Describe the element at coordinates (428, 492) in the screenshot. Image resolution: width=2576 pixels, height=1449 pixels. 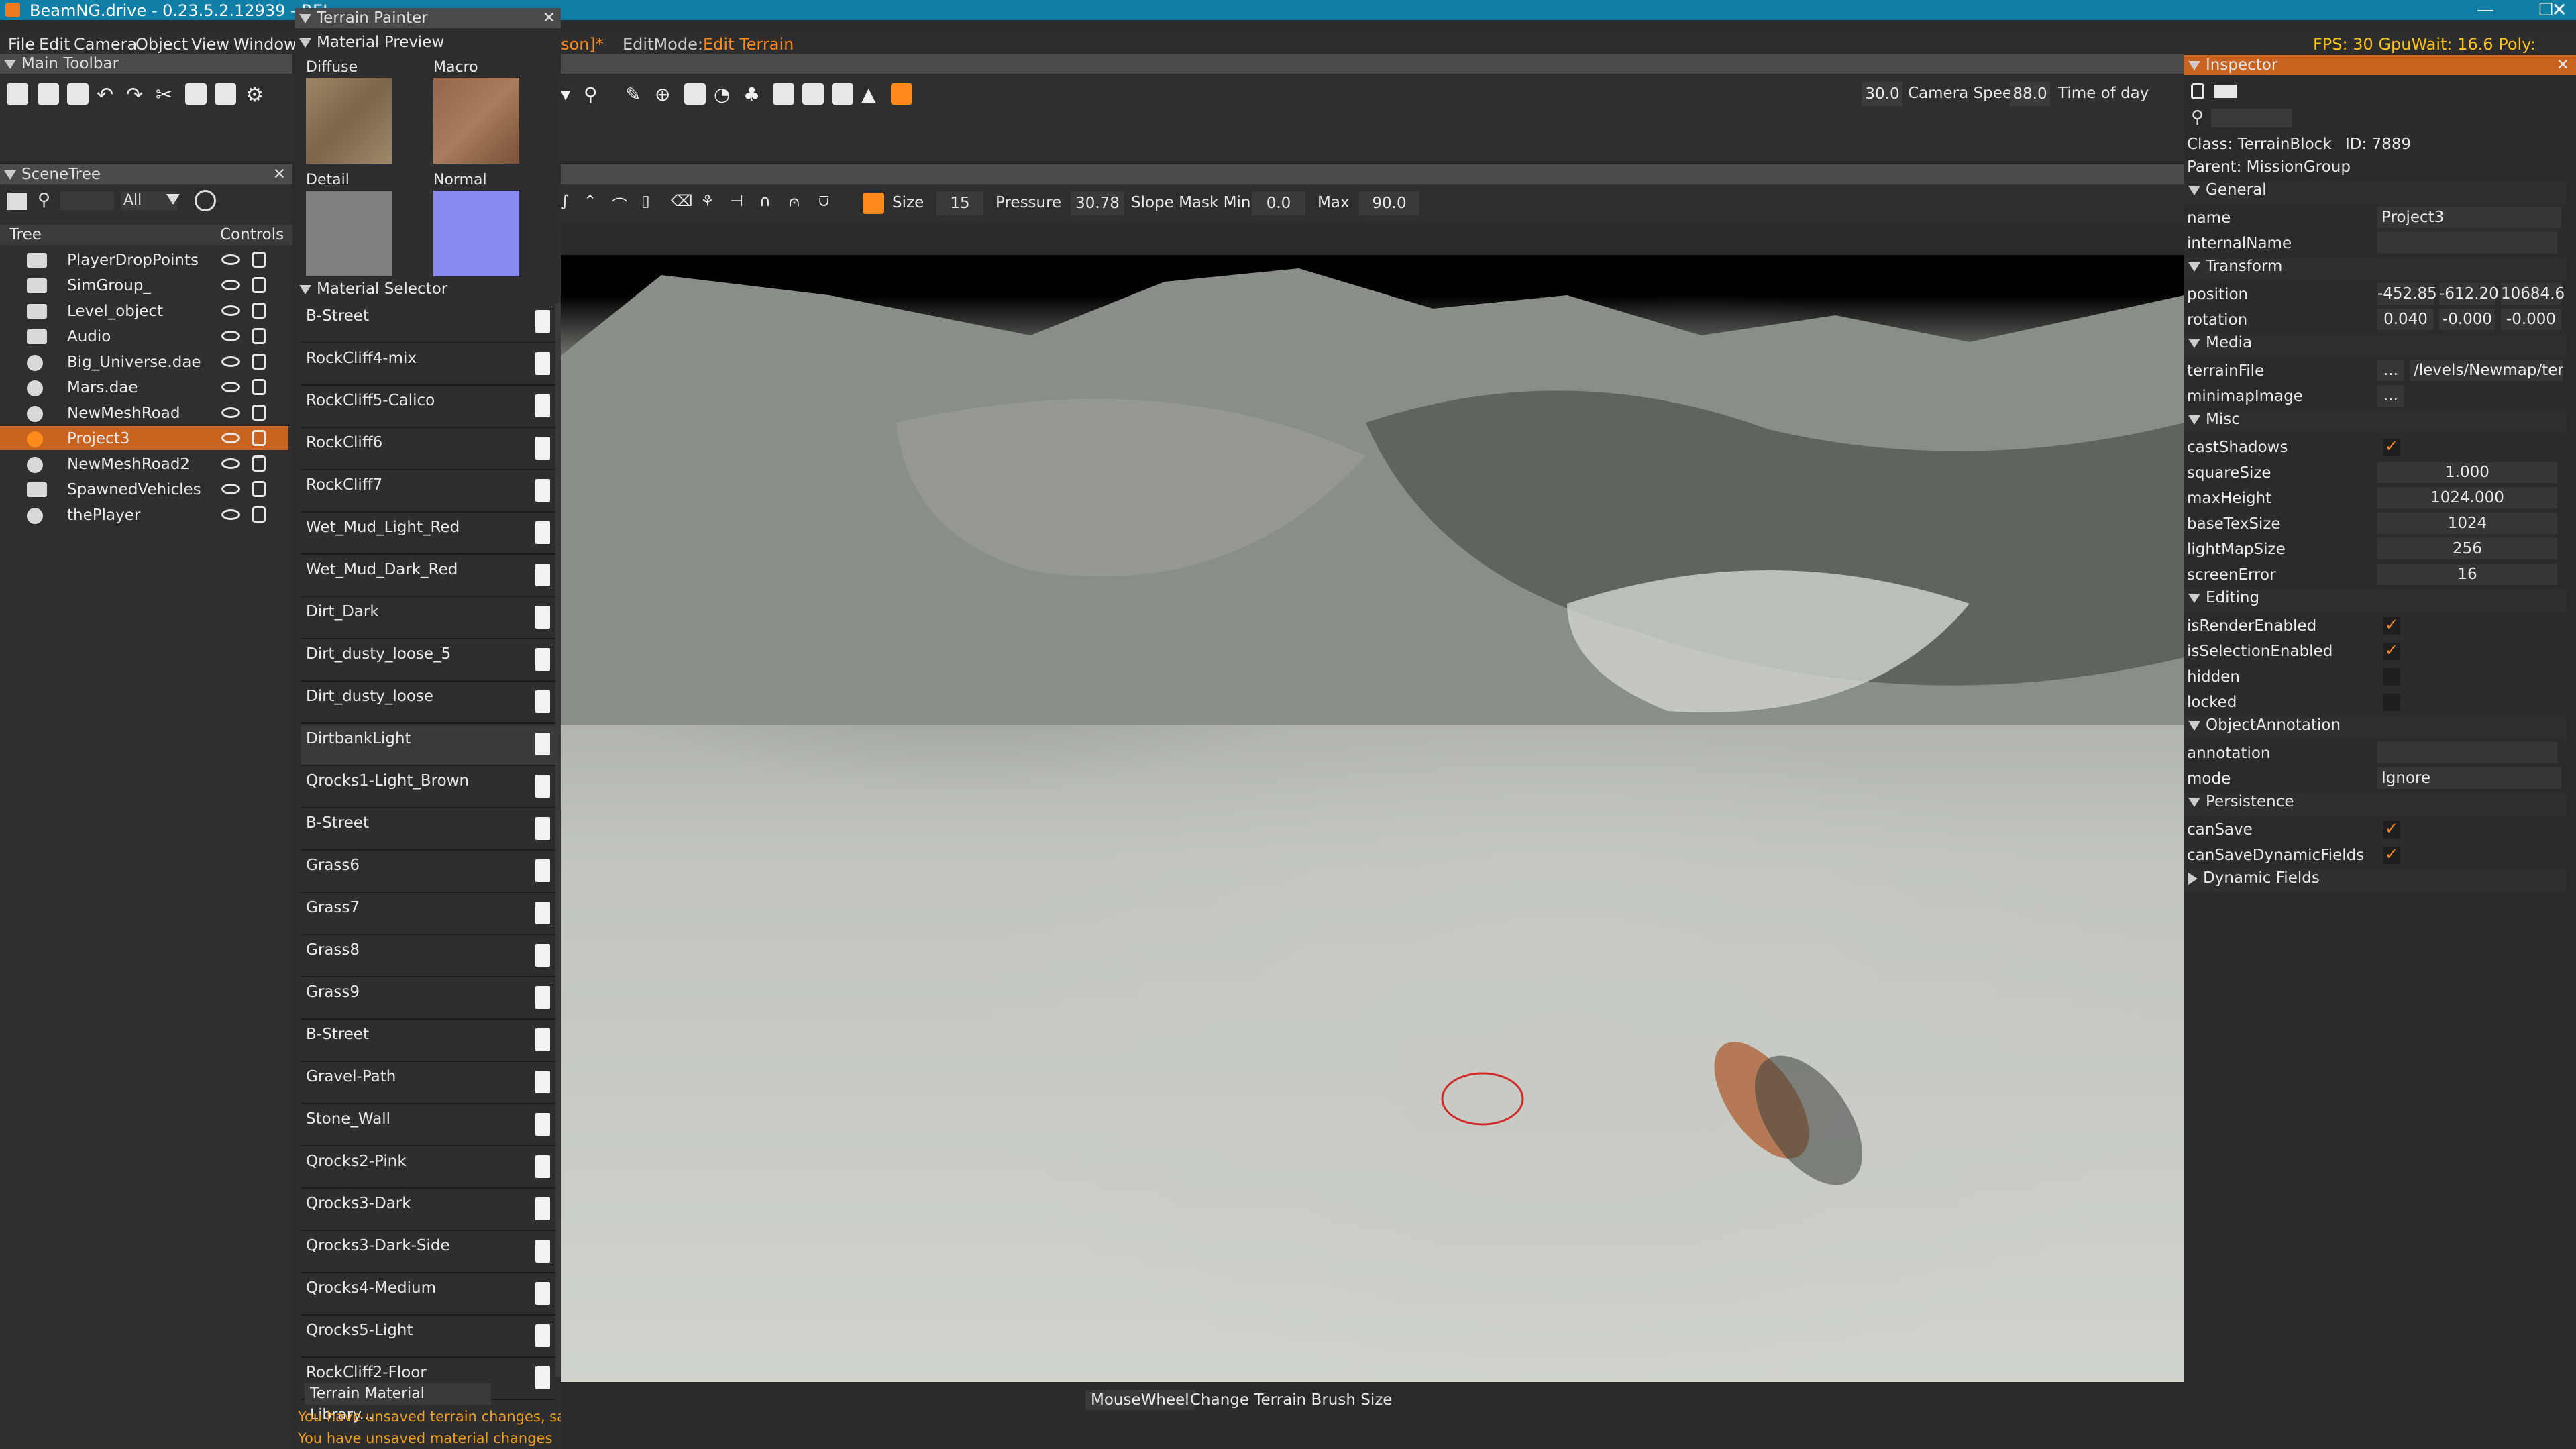
I see `material-item: RockCliff7` at that location.